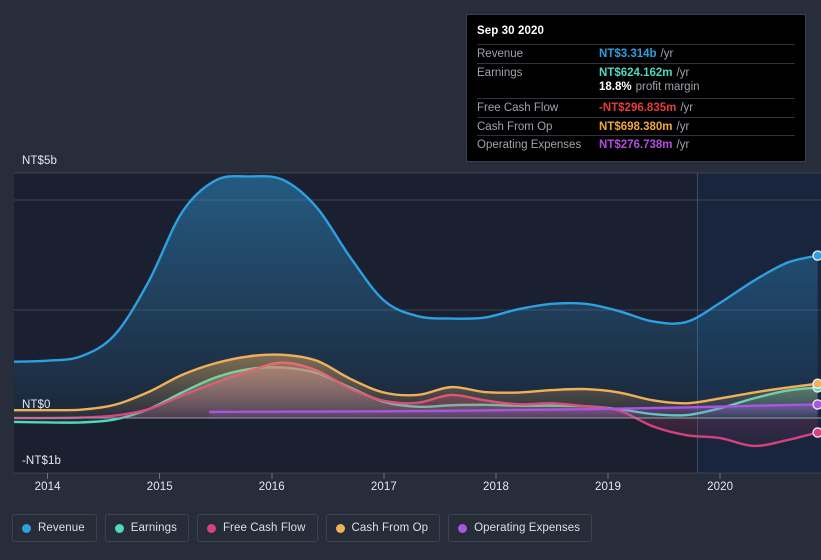 The width and height of the screenshot is (821, 560). What do you see at coordinates (264, 528) in the screenshot?
I see `legend-item-label: Free Cash Flow` at bounding box center [264, 528].